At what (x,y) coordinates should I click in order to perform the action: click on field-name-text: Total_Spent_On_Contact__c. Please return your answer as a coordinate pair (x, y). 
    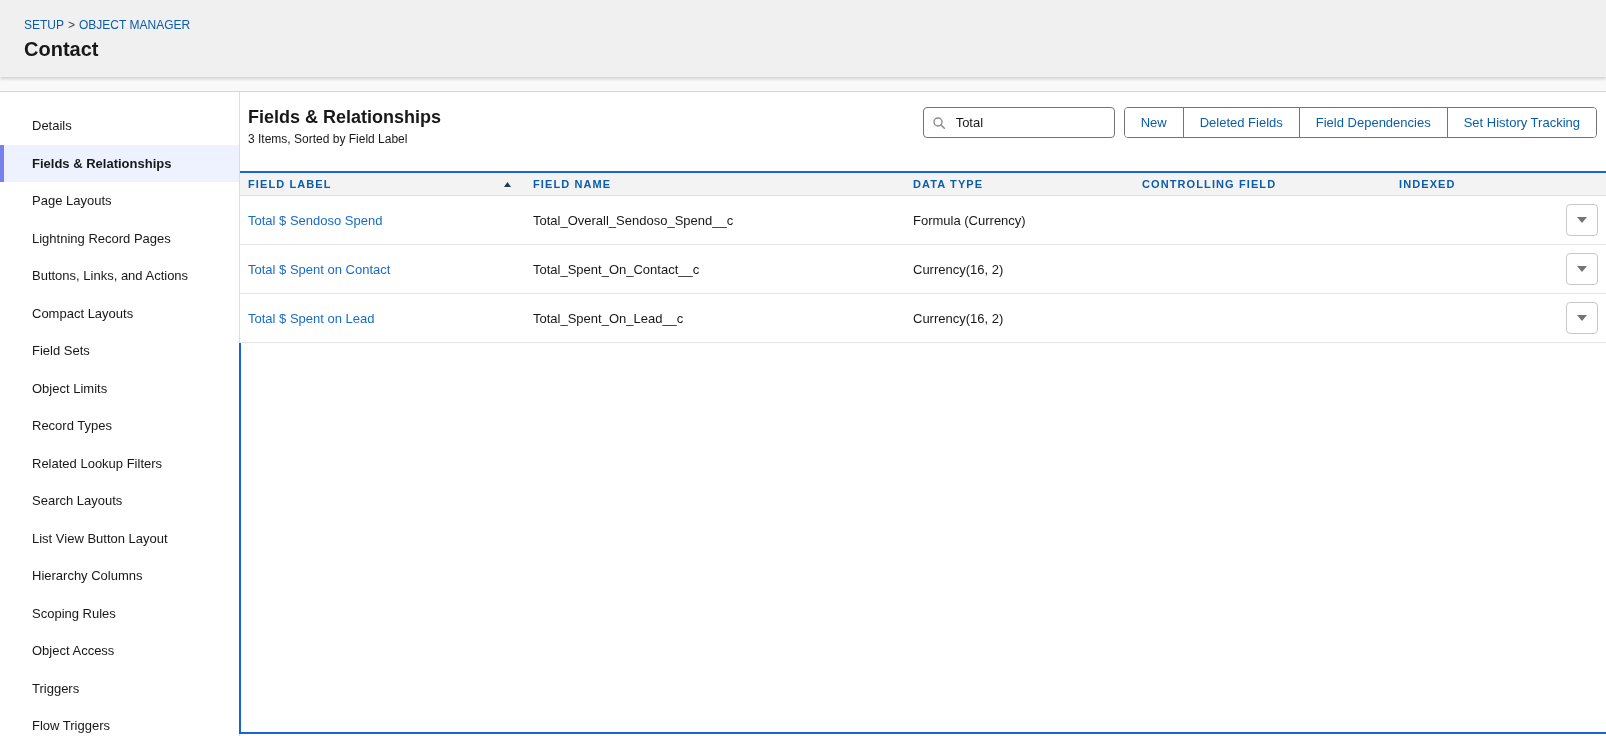
    Looking at the image, I should click on (616, 269).